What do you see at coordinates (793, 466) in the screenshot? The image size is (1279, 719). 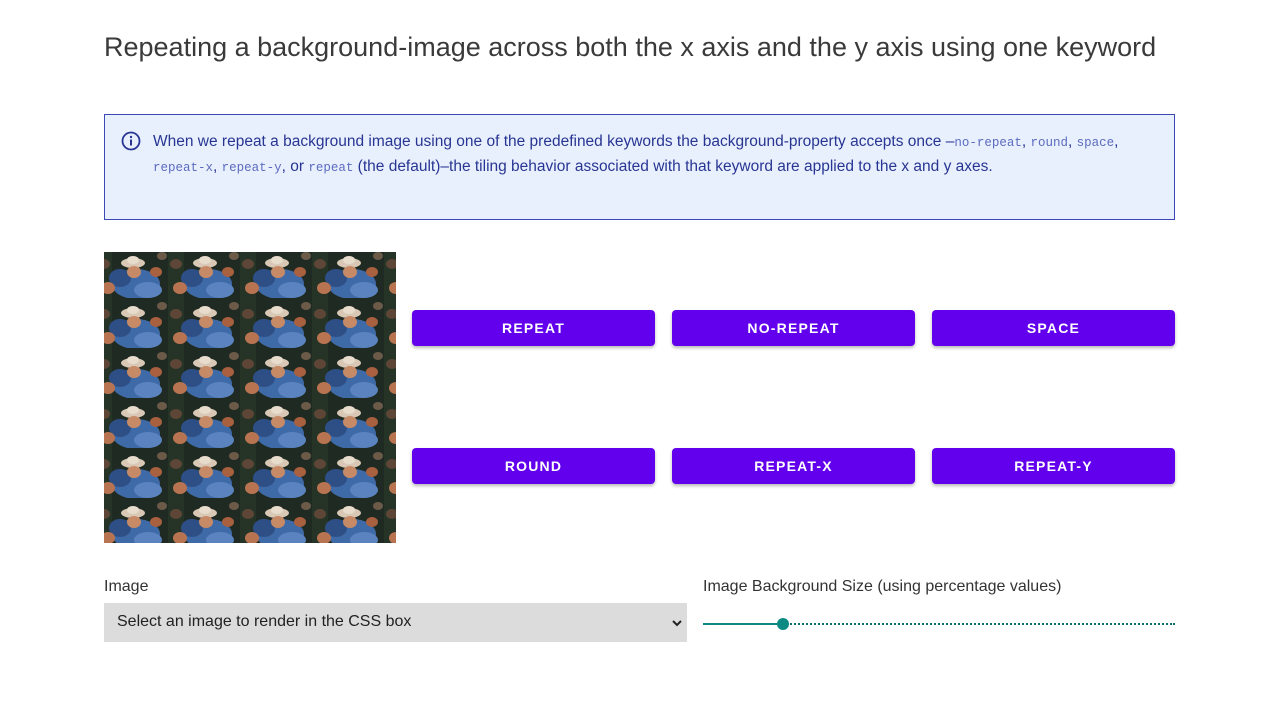 I see `repeat-x-button: REPEAT-X` at bounding box center [793, 466].